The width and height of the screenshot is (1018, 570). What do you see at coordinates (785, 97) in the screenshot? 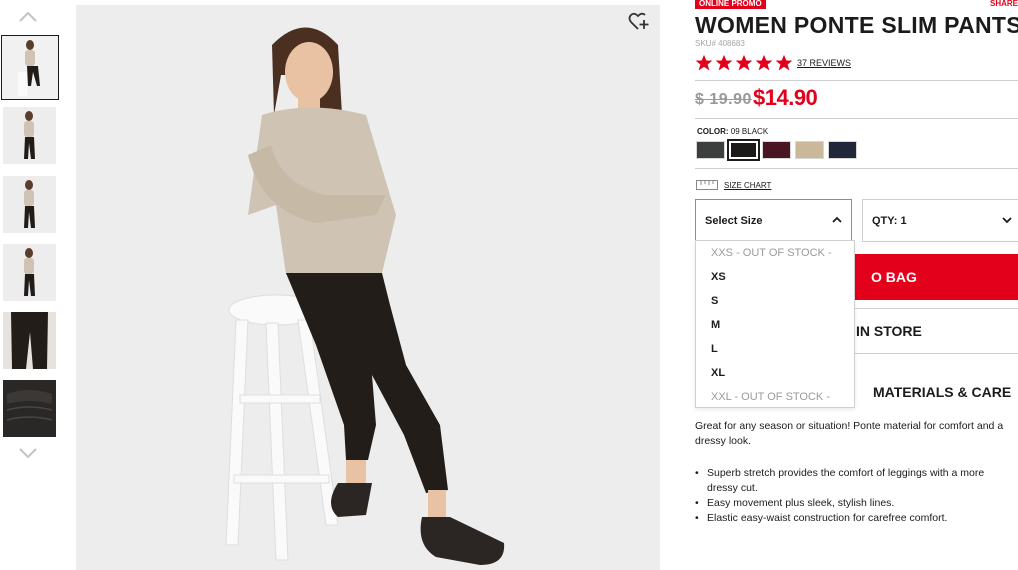
I see `sale-price: $14.90` at bounding box center [785, 97].